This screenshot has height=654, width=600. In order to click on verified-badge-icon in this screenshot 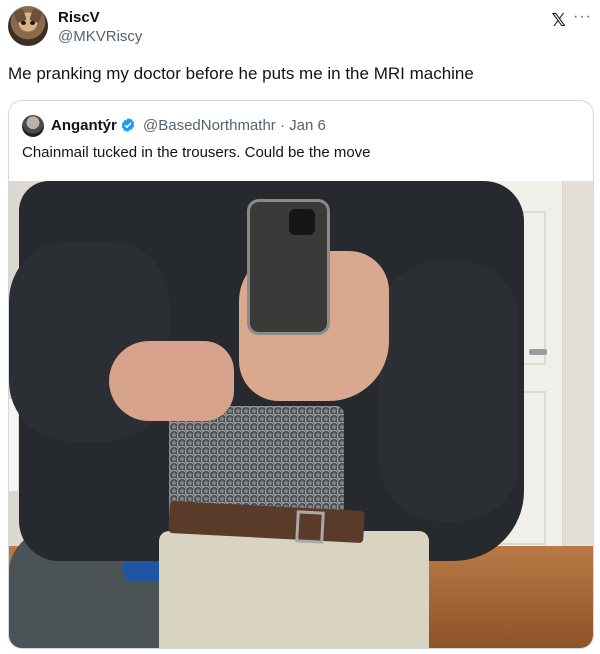, I will do `click(128, 125)`.